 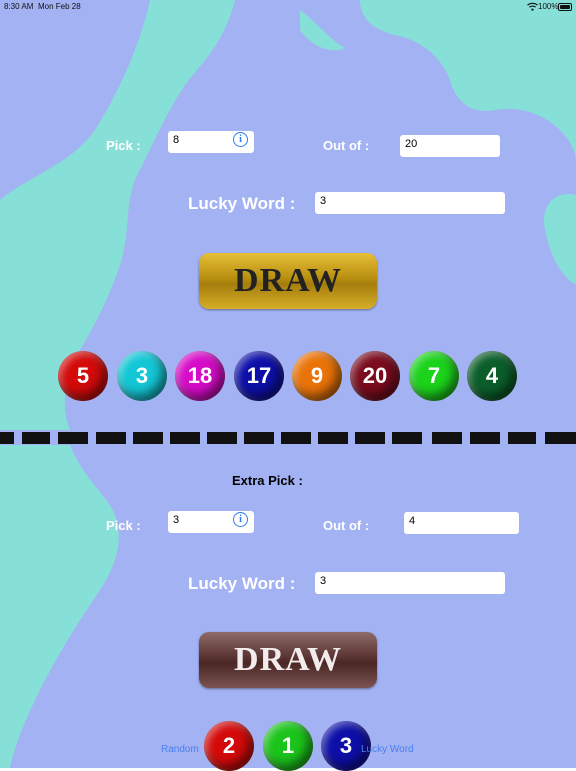 I want to click on draw-button: DRAW, so click(x=288, y=281).